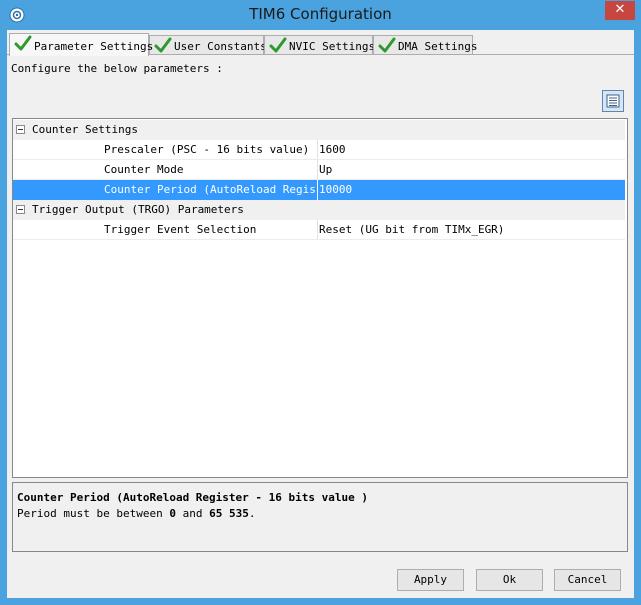 The height and width of the screenshot is (605, 641). I want to click on window-title: TIM6 Configuration, so click(320, 14).